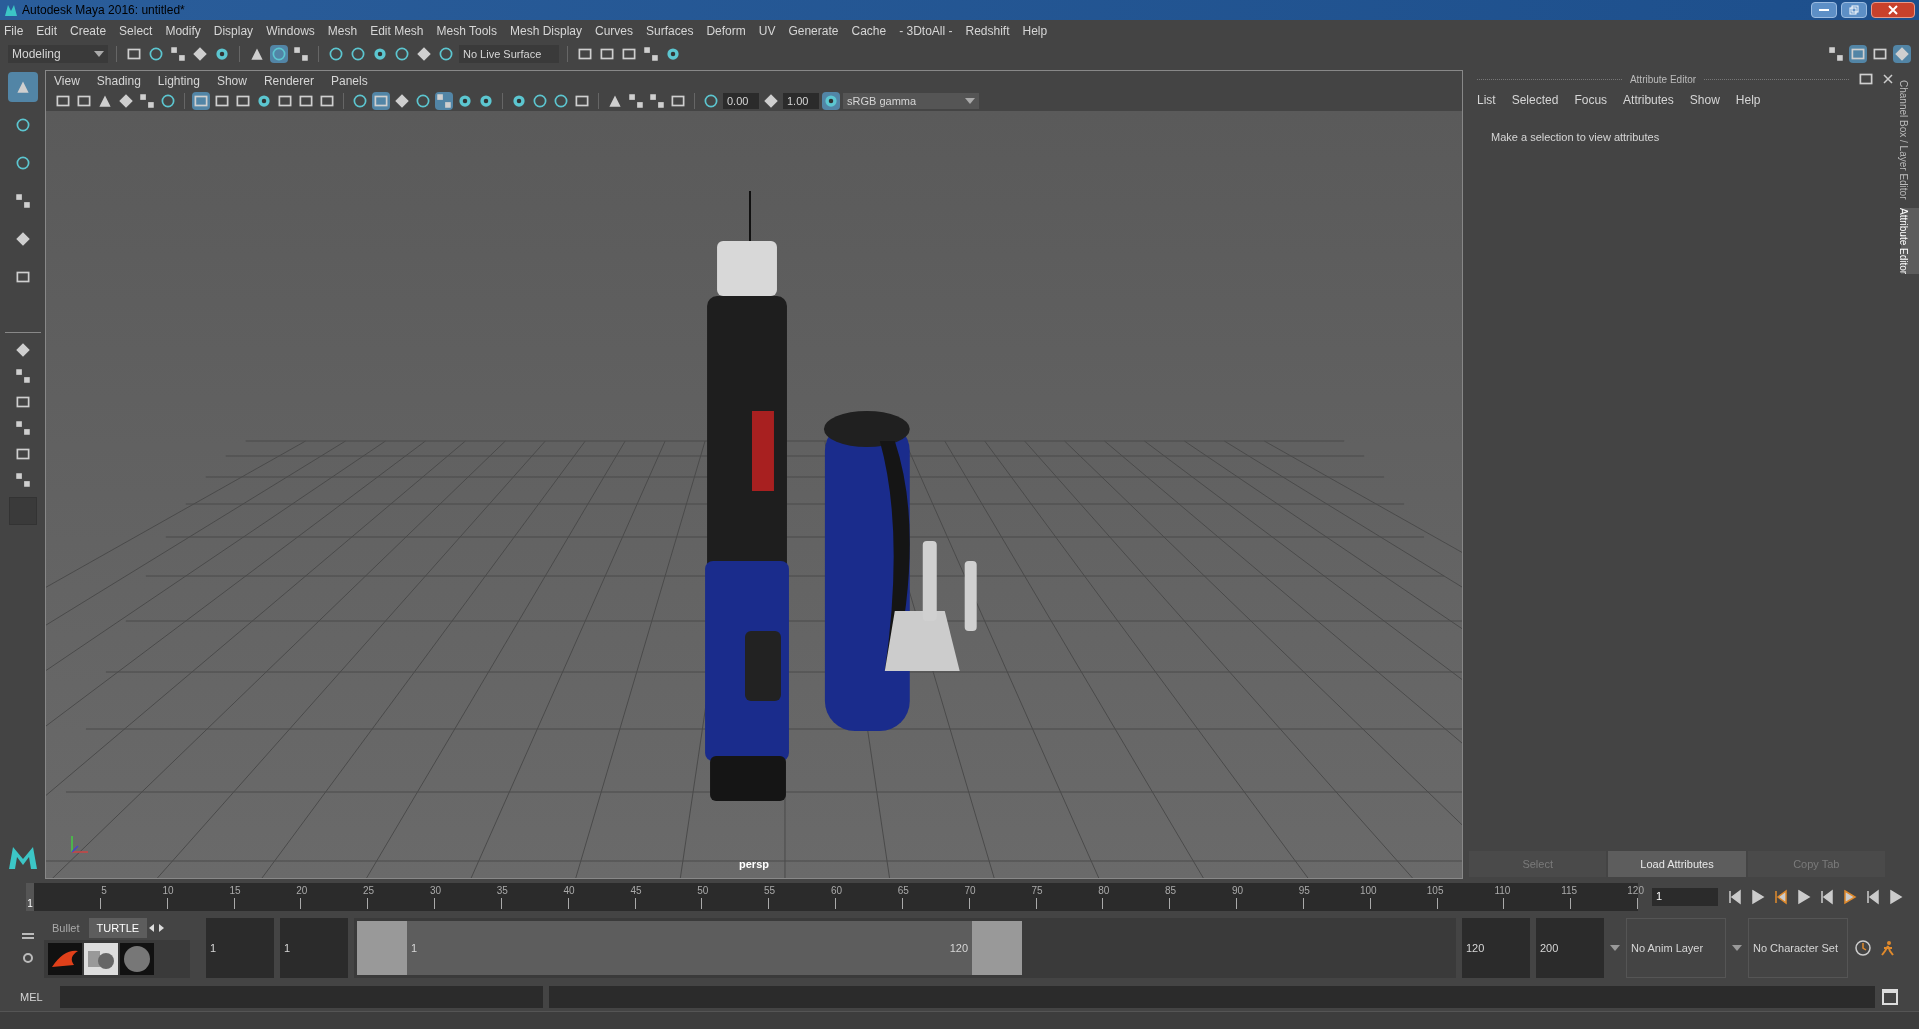 The image size is (1919, 1029). I want to click on command-language-label: MEL, so click(37, 997).